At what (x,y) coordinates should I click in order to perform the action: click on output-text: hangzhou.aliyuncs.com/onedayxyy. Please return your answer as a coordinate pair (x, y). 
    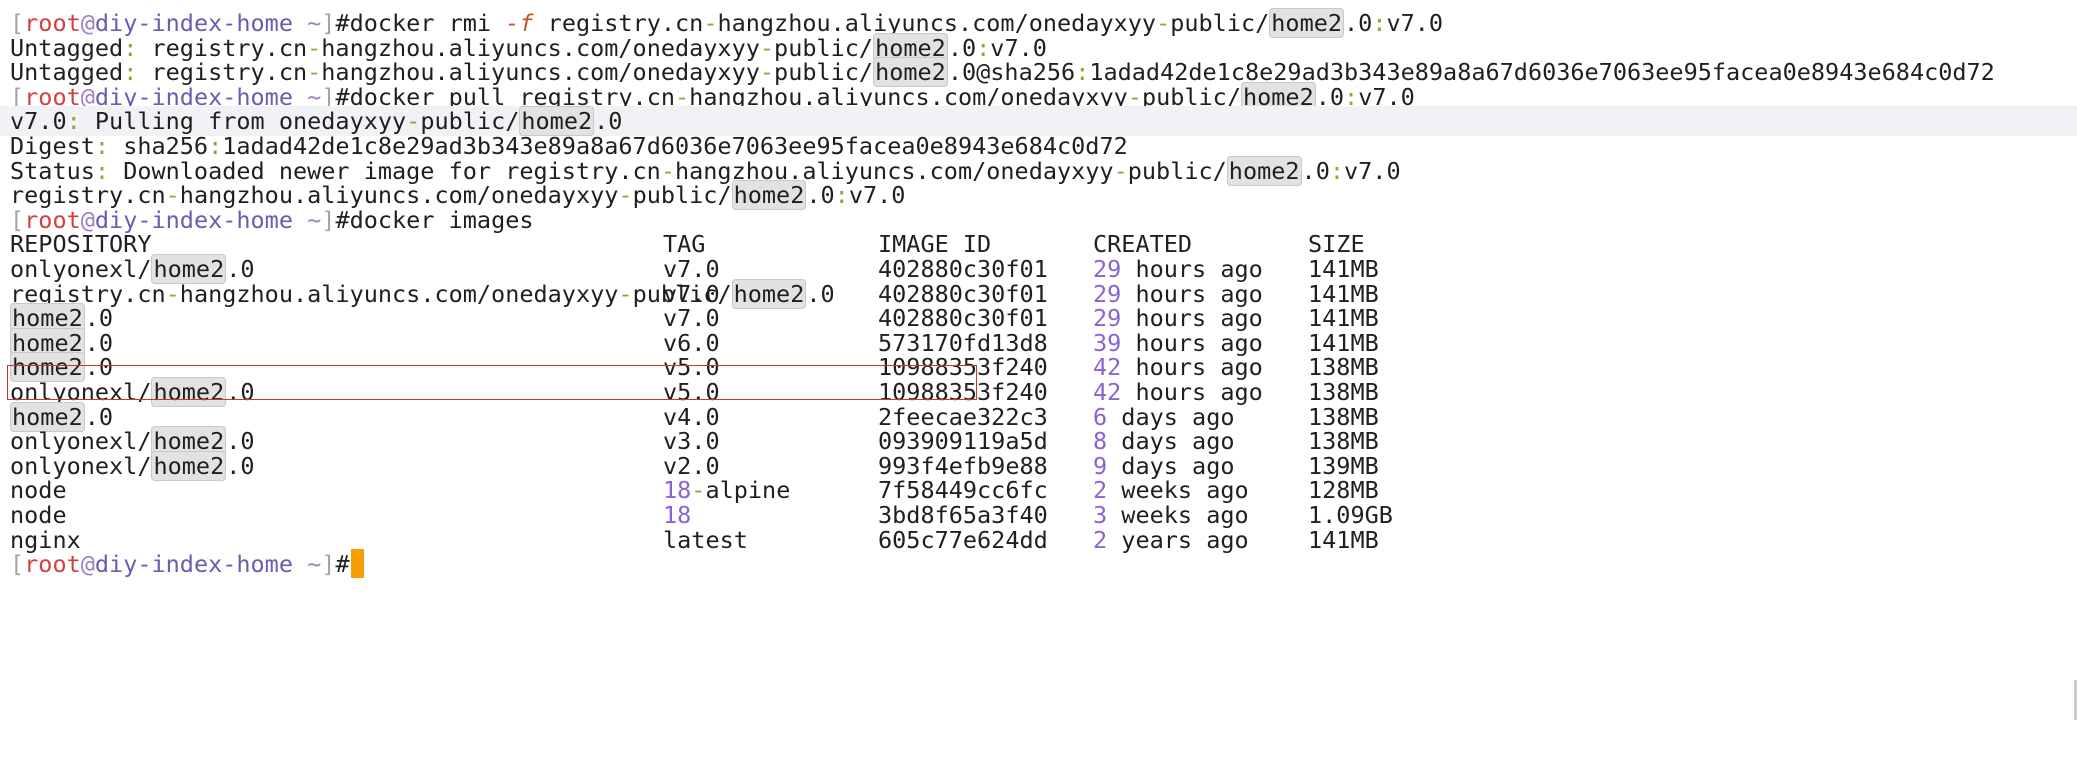
    Looking at the image, I should click on (399, 293).